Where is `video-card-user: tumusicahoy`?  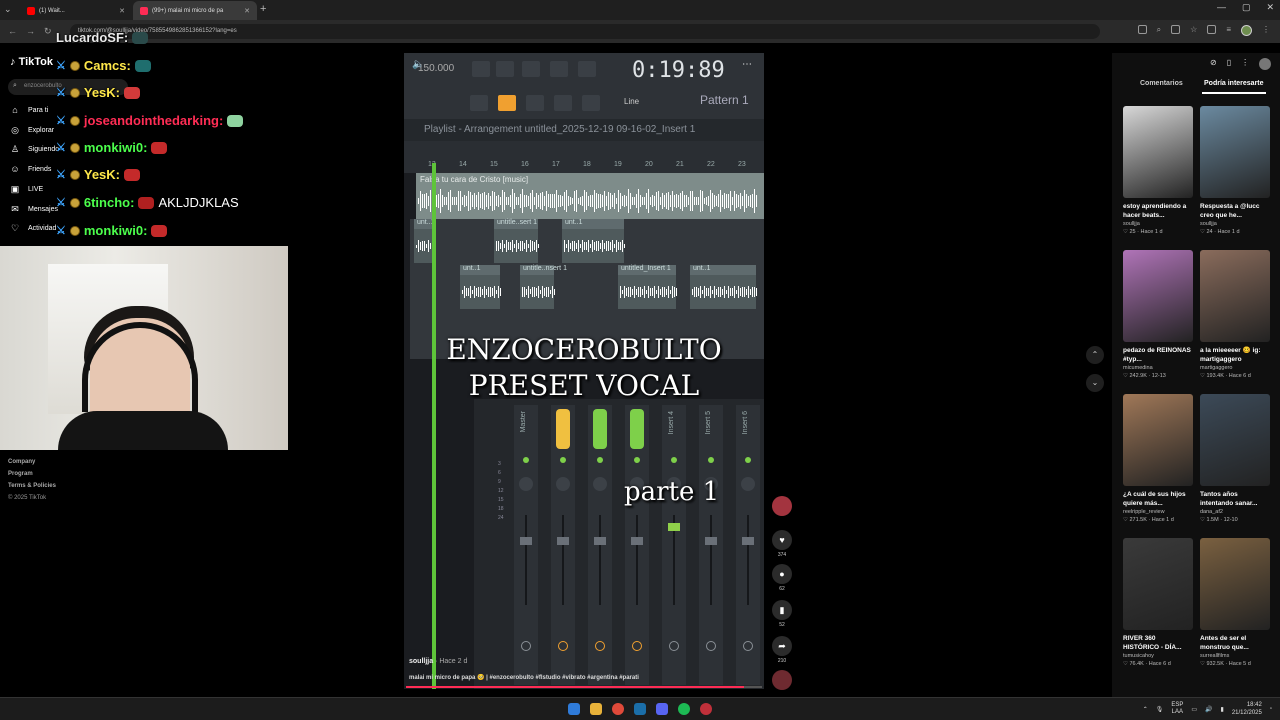
video-card-user: tumusicahoy is located at coordinates (1158, 656).